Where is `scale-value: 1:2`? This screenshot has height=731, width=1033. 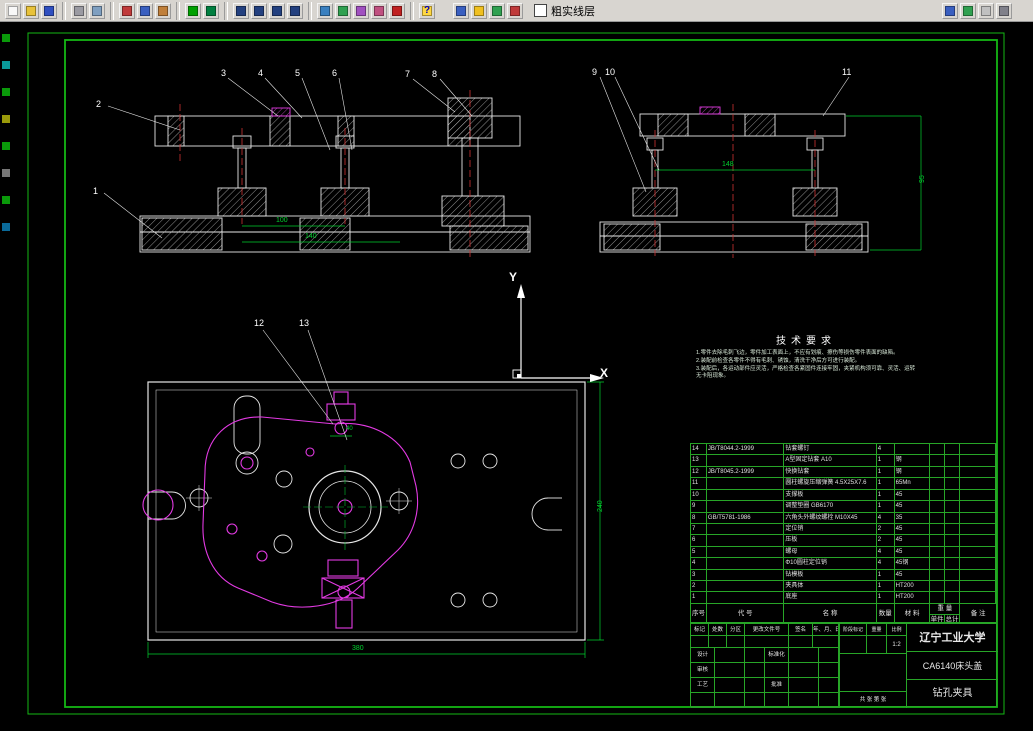
scale-value: 1:2 is located at coordinates (896, 645).